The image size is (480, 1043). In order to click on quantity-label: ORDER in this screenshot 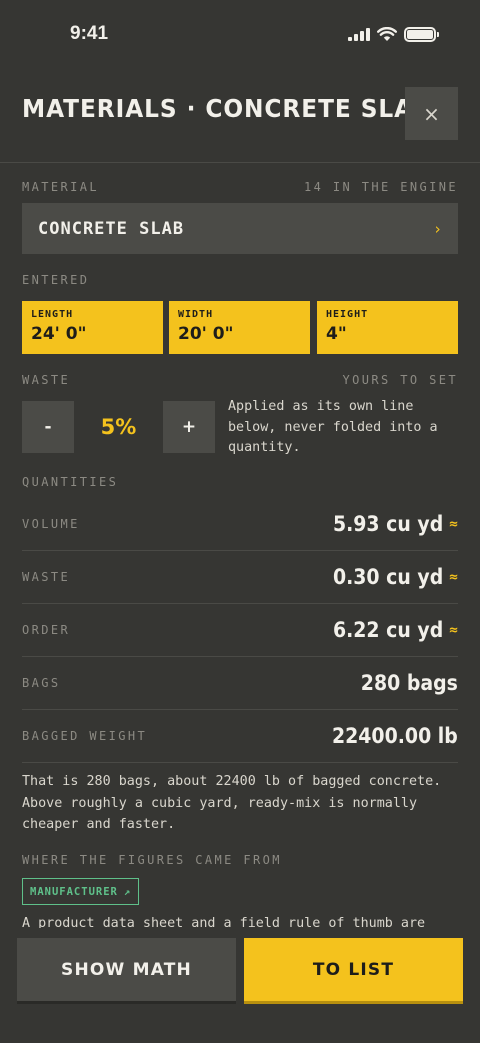, I will do `click(46, 630)`.